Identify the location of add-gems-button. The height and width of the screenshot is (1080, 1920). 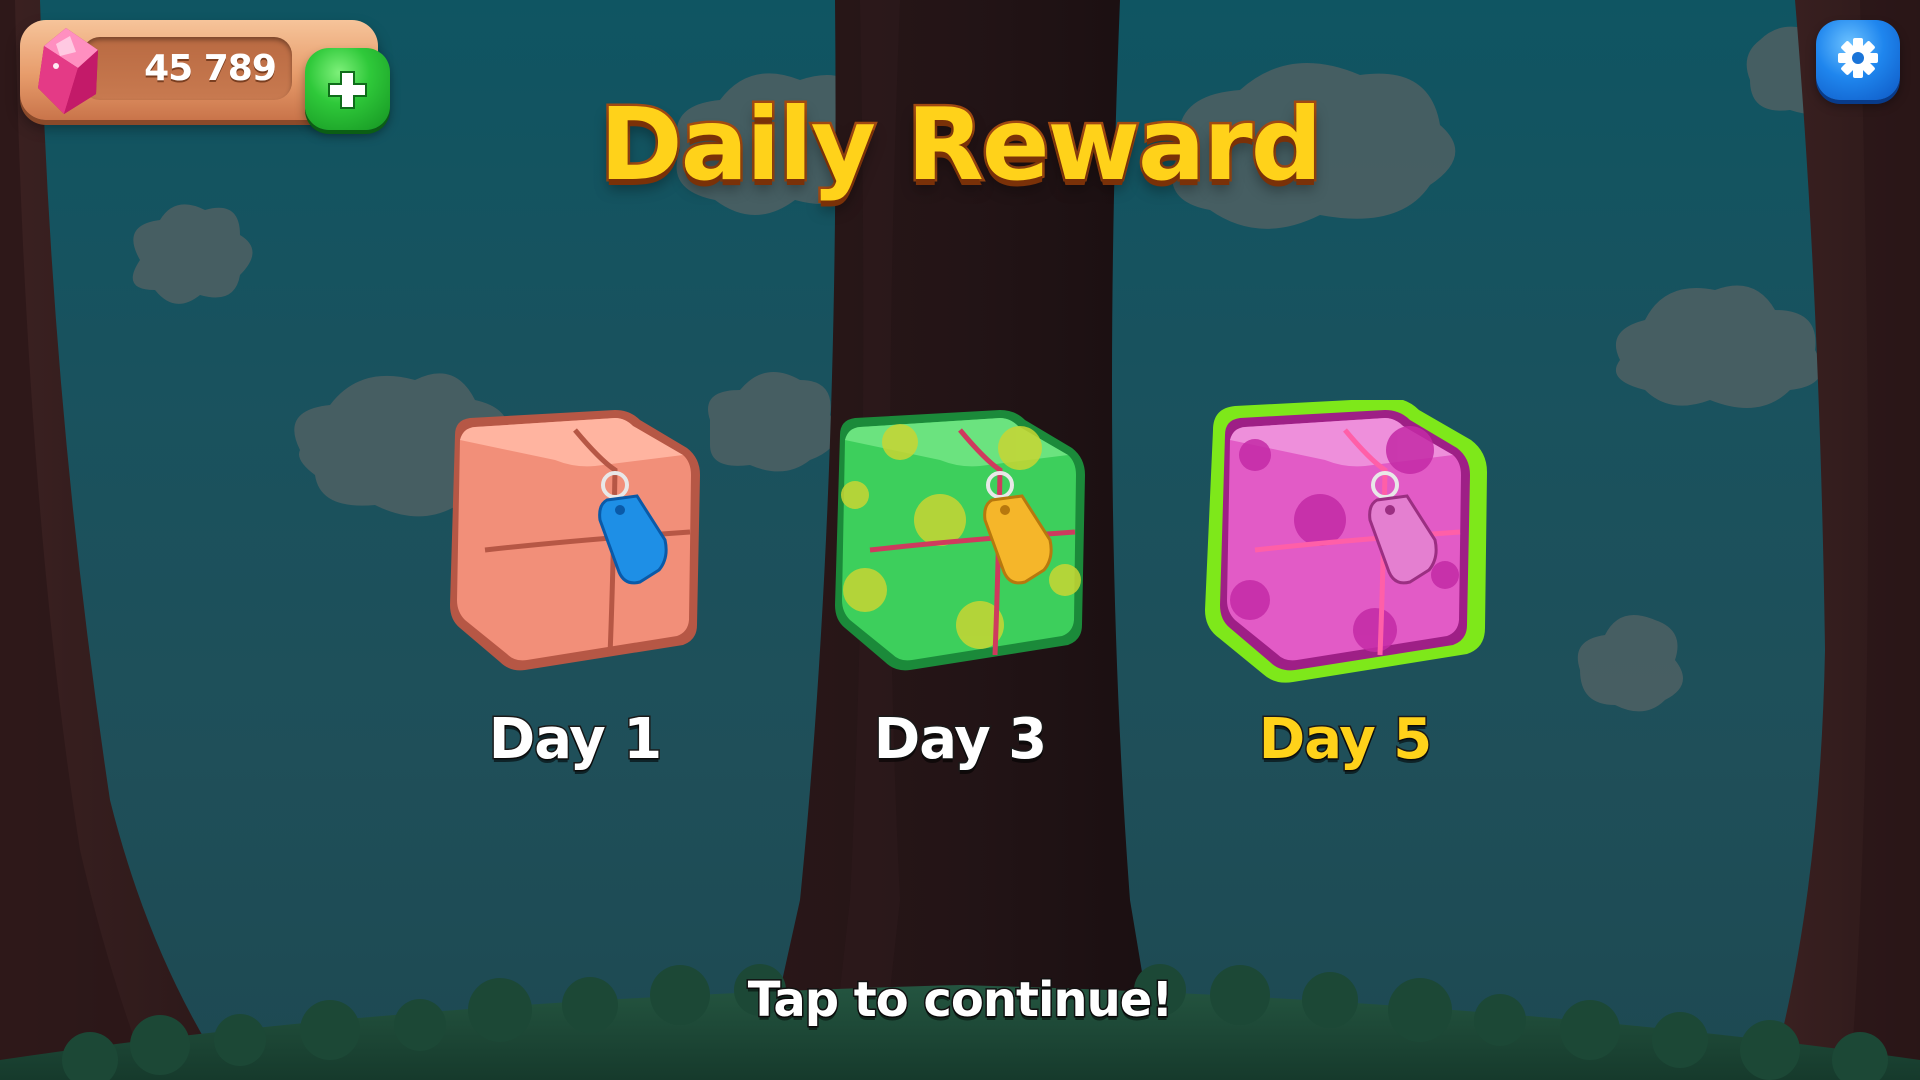
(347, 89).